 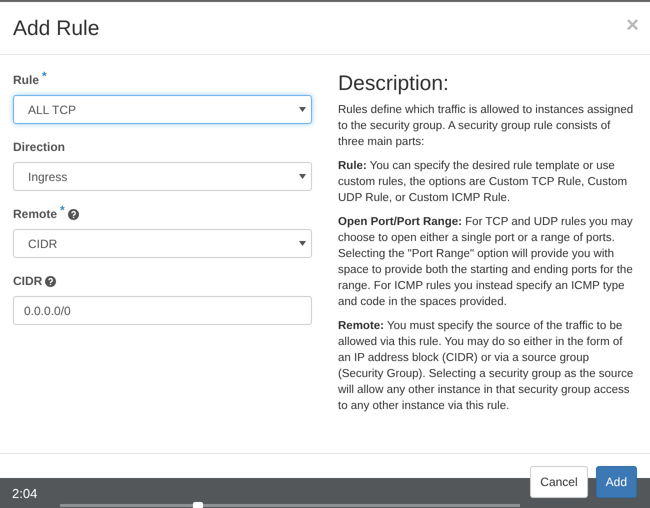 What do you see at coordinates (486, 126) in the screenshot?
I see `description-paragraph: Rules define which traffic is allowed to instances assigned to the security group. A security group rule consists of three main parts:` at bounding box center [486, 126].